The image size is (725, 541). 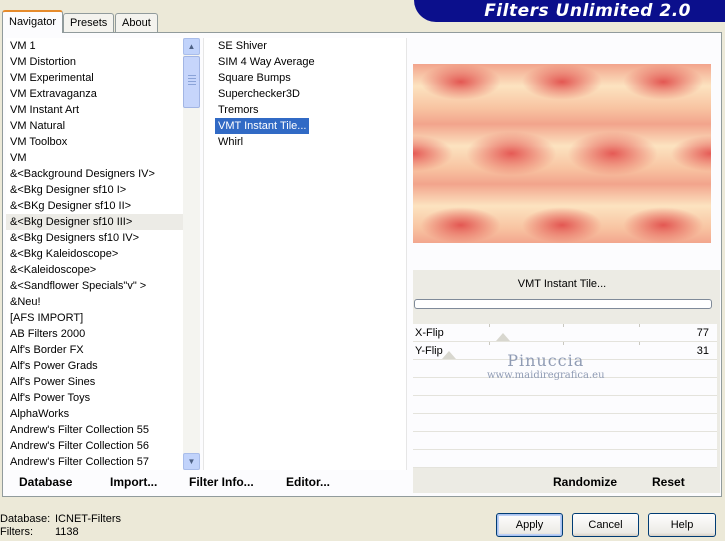 What do you see at coordinates (95, 206) in the screenshot?
I see `category-item: &<BKg Designer sf10 II>` at bounding box center [95, 206].